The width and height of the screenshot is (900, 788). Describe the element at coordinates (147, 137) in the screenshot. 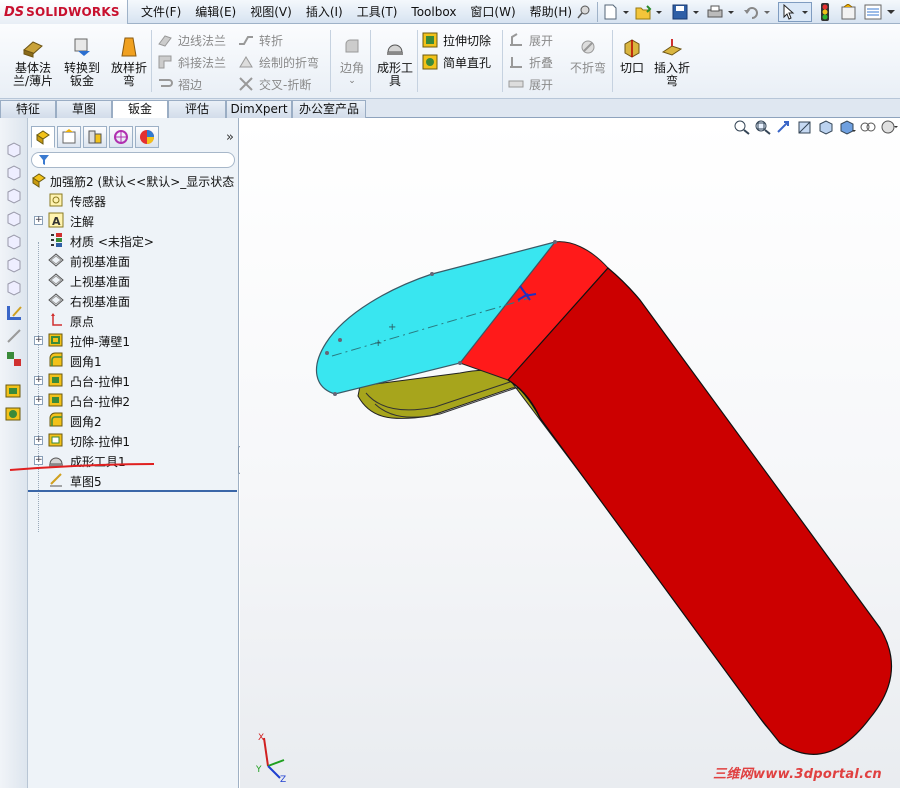

I see `display-manager-tab` at that location.